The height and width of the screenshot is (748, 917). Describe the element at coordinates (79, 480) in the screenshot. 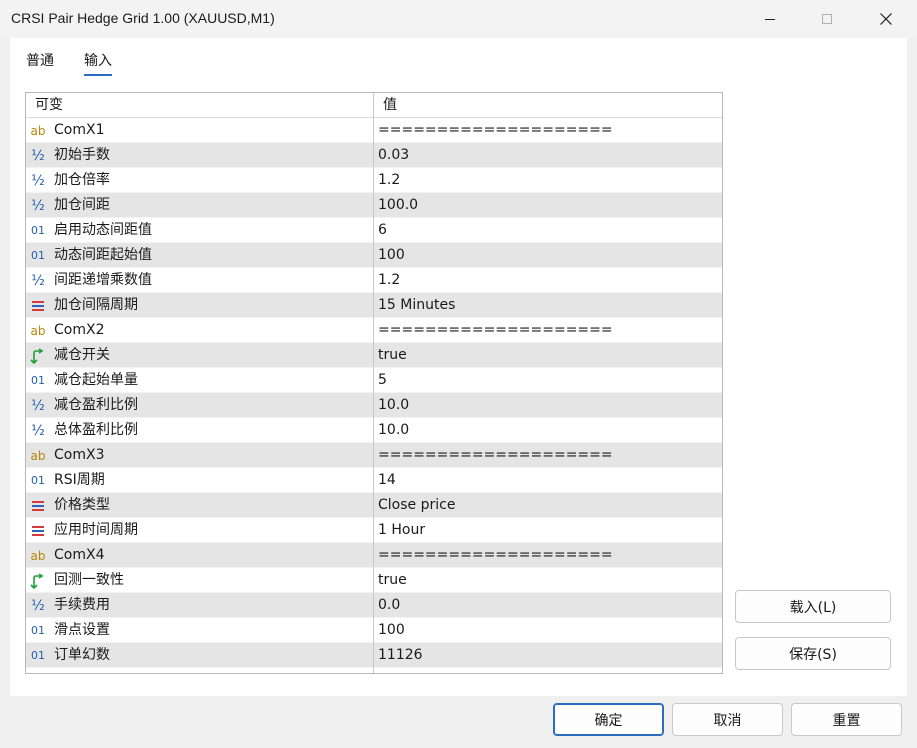

I see `parameter-name: RSI周期` at that location.